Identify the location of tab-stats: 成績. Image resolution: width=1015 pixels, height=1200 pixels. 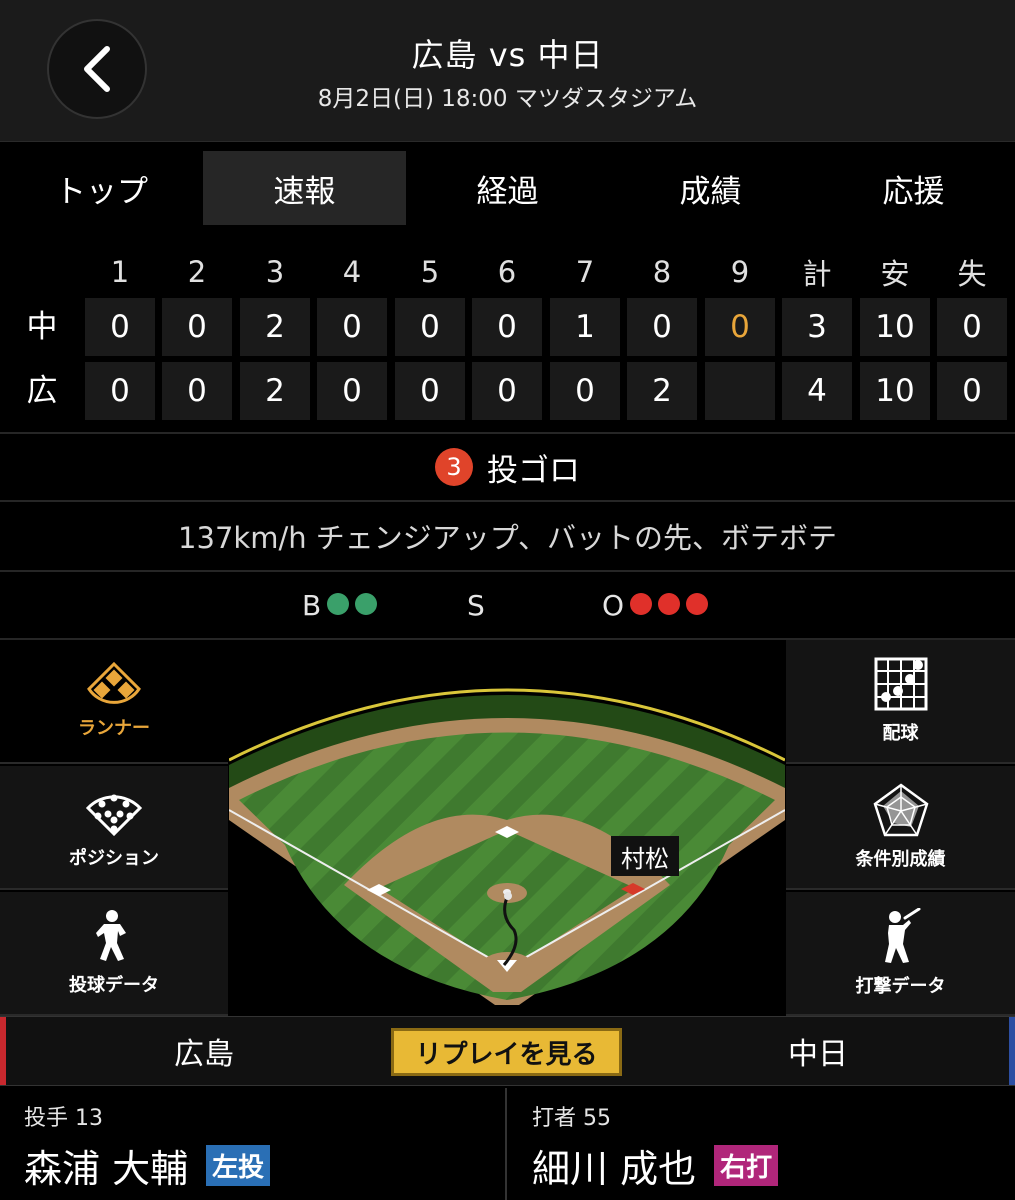
(710, 188).